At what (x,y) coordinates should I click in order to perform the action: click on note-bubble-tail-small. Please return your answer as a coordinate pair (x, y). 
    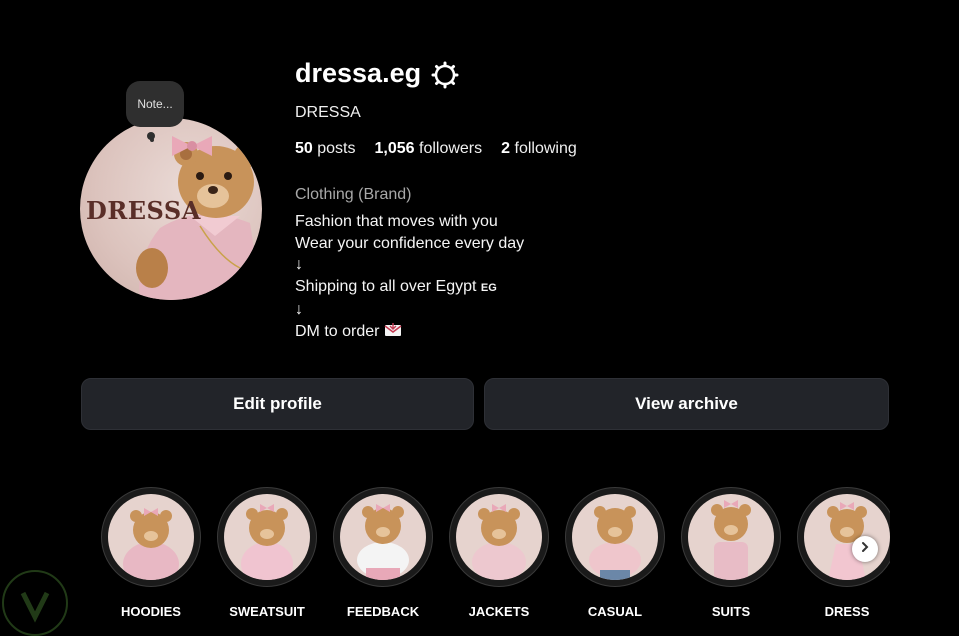
    Looking at the image, I should click on (152, 140).